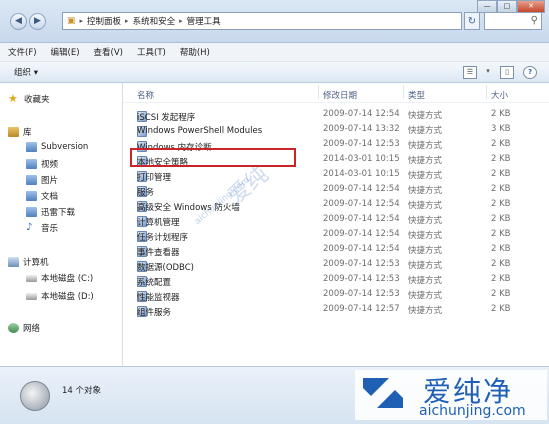  I want to click on table-row: 服务 2009-07-14 12:54 快捷方式 2 KB, so click(336, 190).